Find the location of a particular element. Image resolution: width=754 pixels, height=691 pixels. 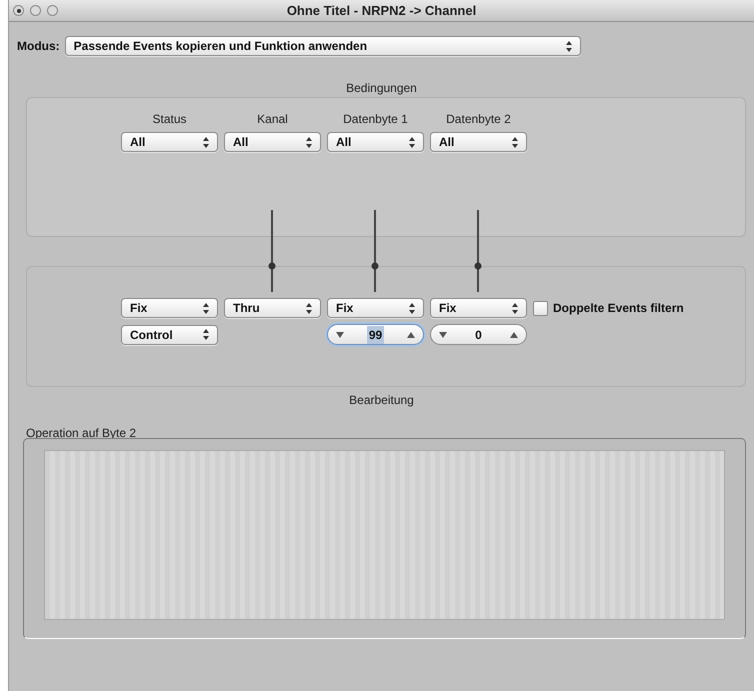

checkbox is located at coordinates (540, 308).